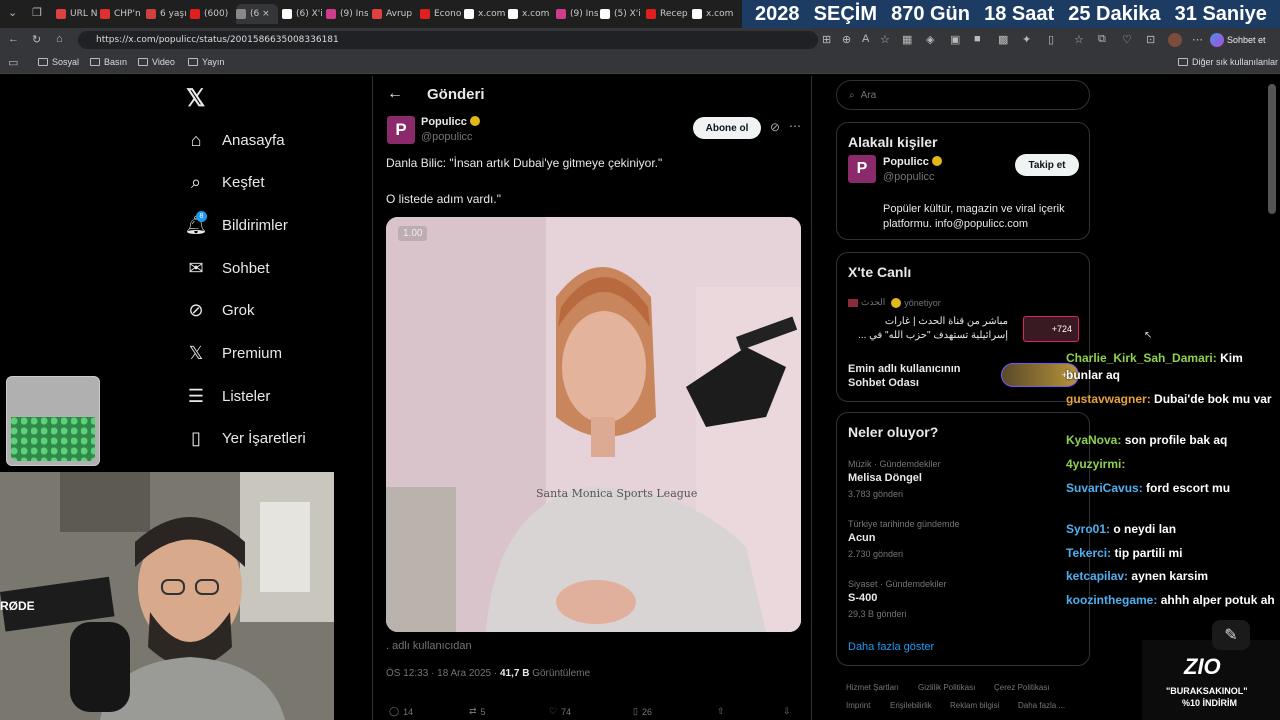 The height and width of the screenshot is (720, 1280). What do you see at coordinates (1003, 39) in the screenshot?
I see `extension-5-icon: ▩` at bounding box center [1003, 39].